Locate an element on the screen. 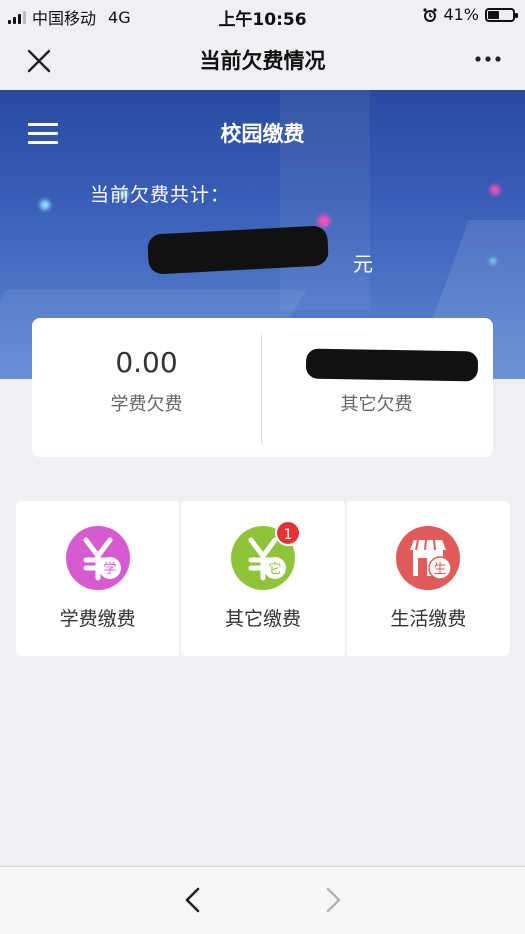 Image resolution: width=525 pixels, height=934 pixels. life-payment-icon: 生 is located at coordinates (428, 558).